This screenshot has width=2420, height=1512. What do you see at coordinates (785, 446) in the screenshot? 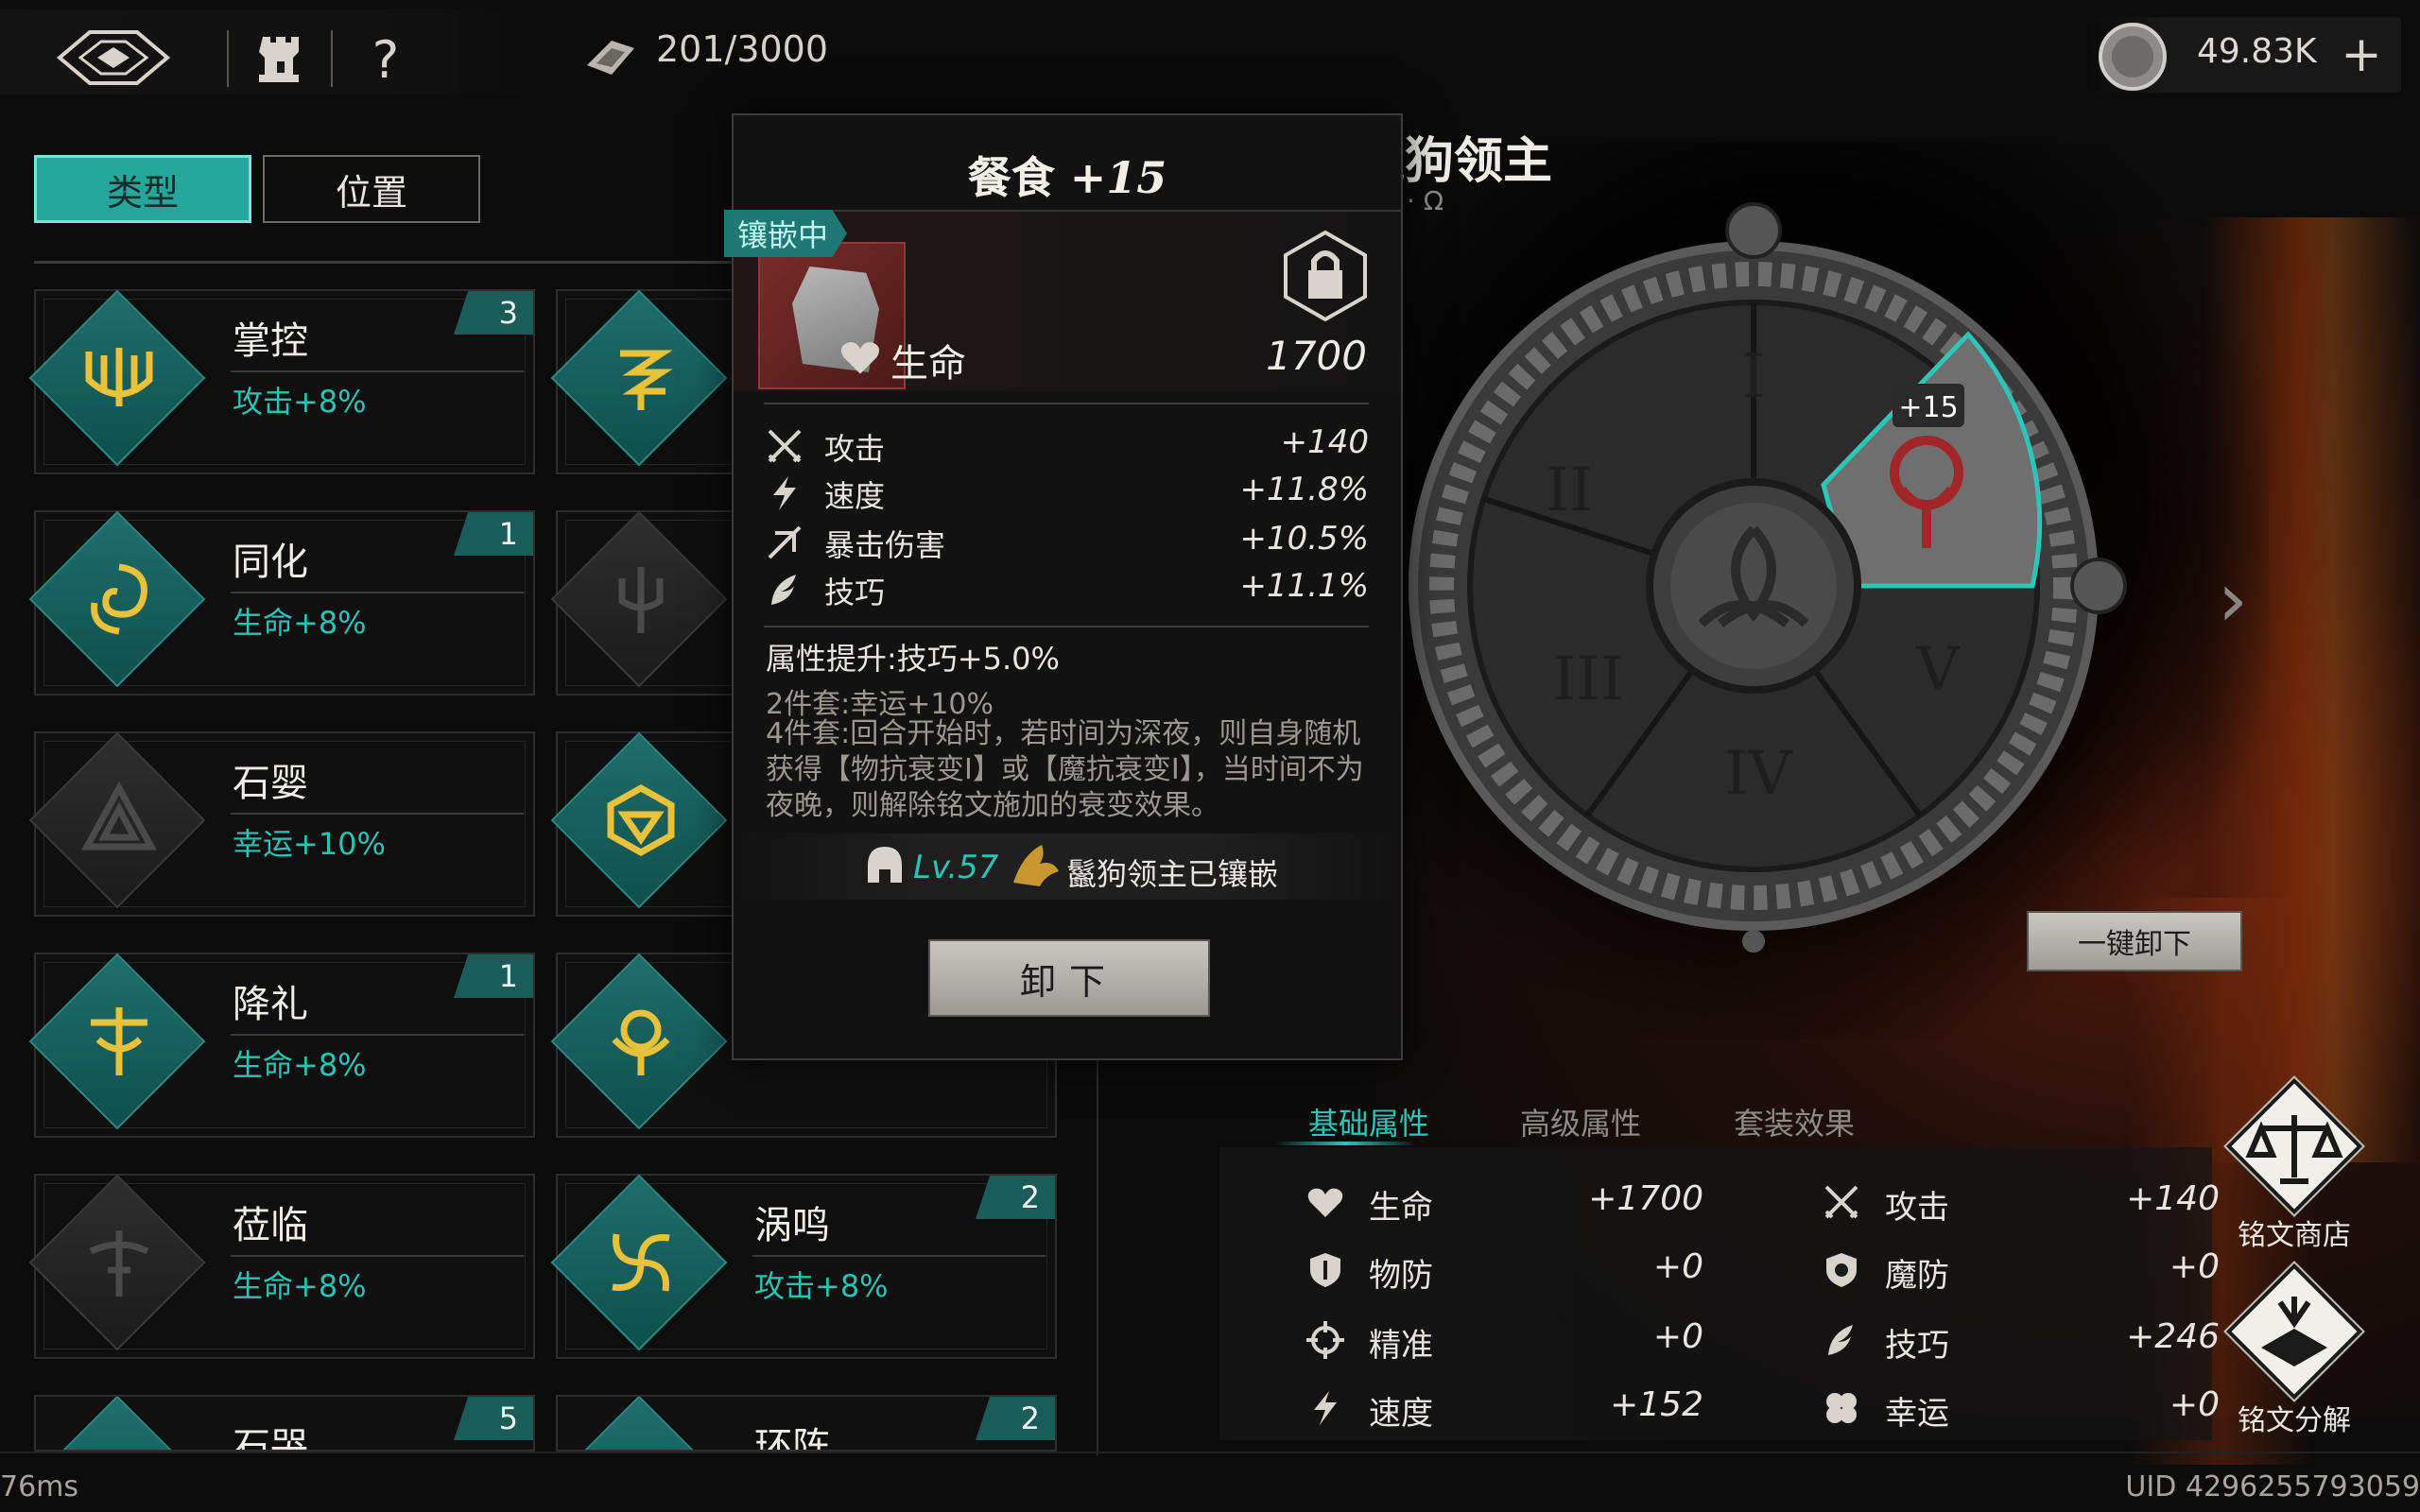
I see `crossed-swords-icon` at bounding box center [785, 446].